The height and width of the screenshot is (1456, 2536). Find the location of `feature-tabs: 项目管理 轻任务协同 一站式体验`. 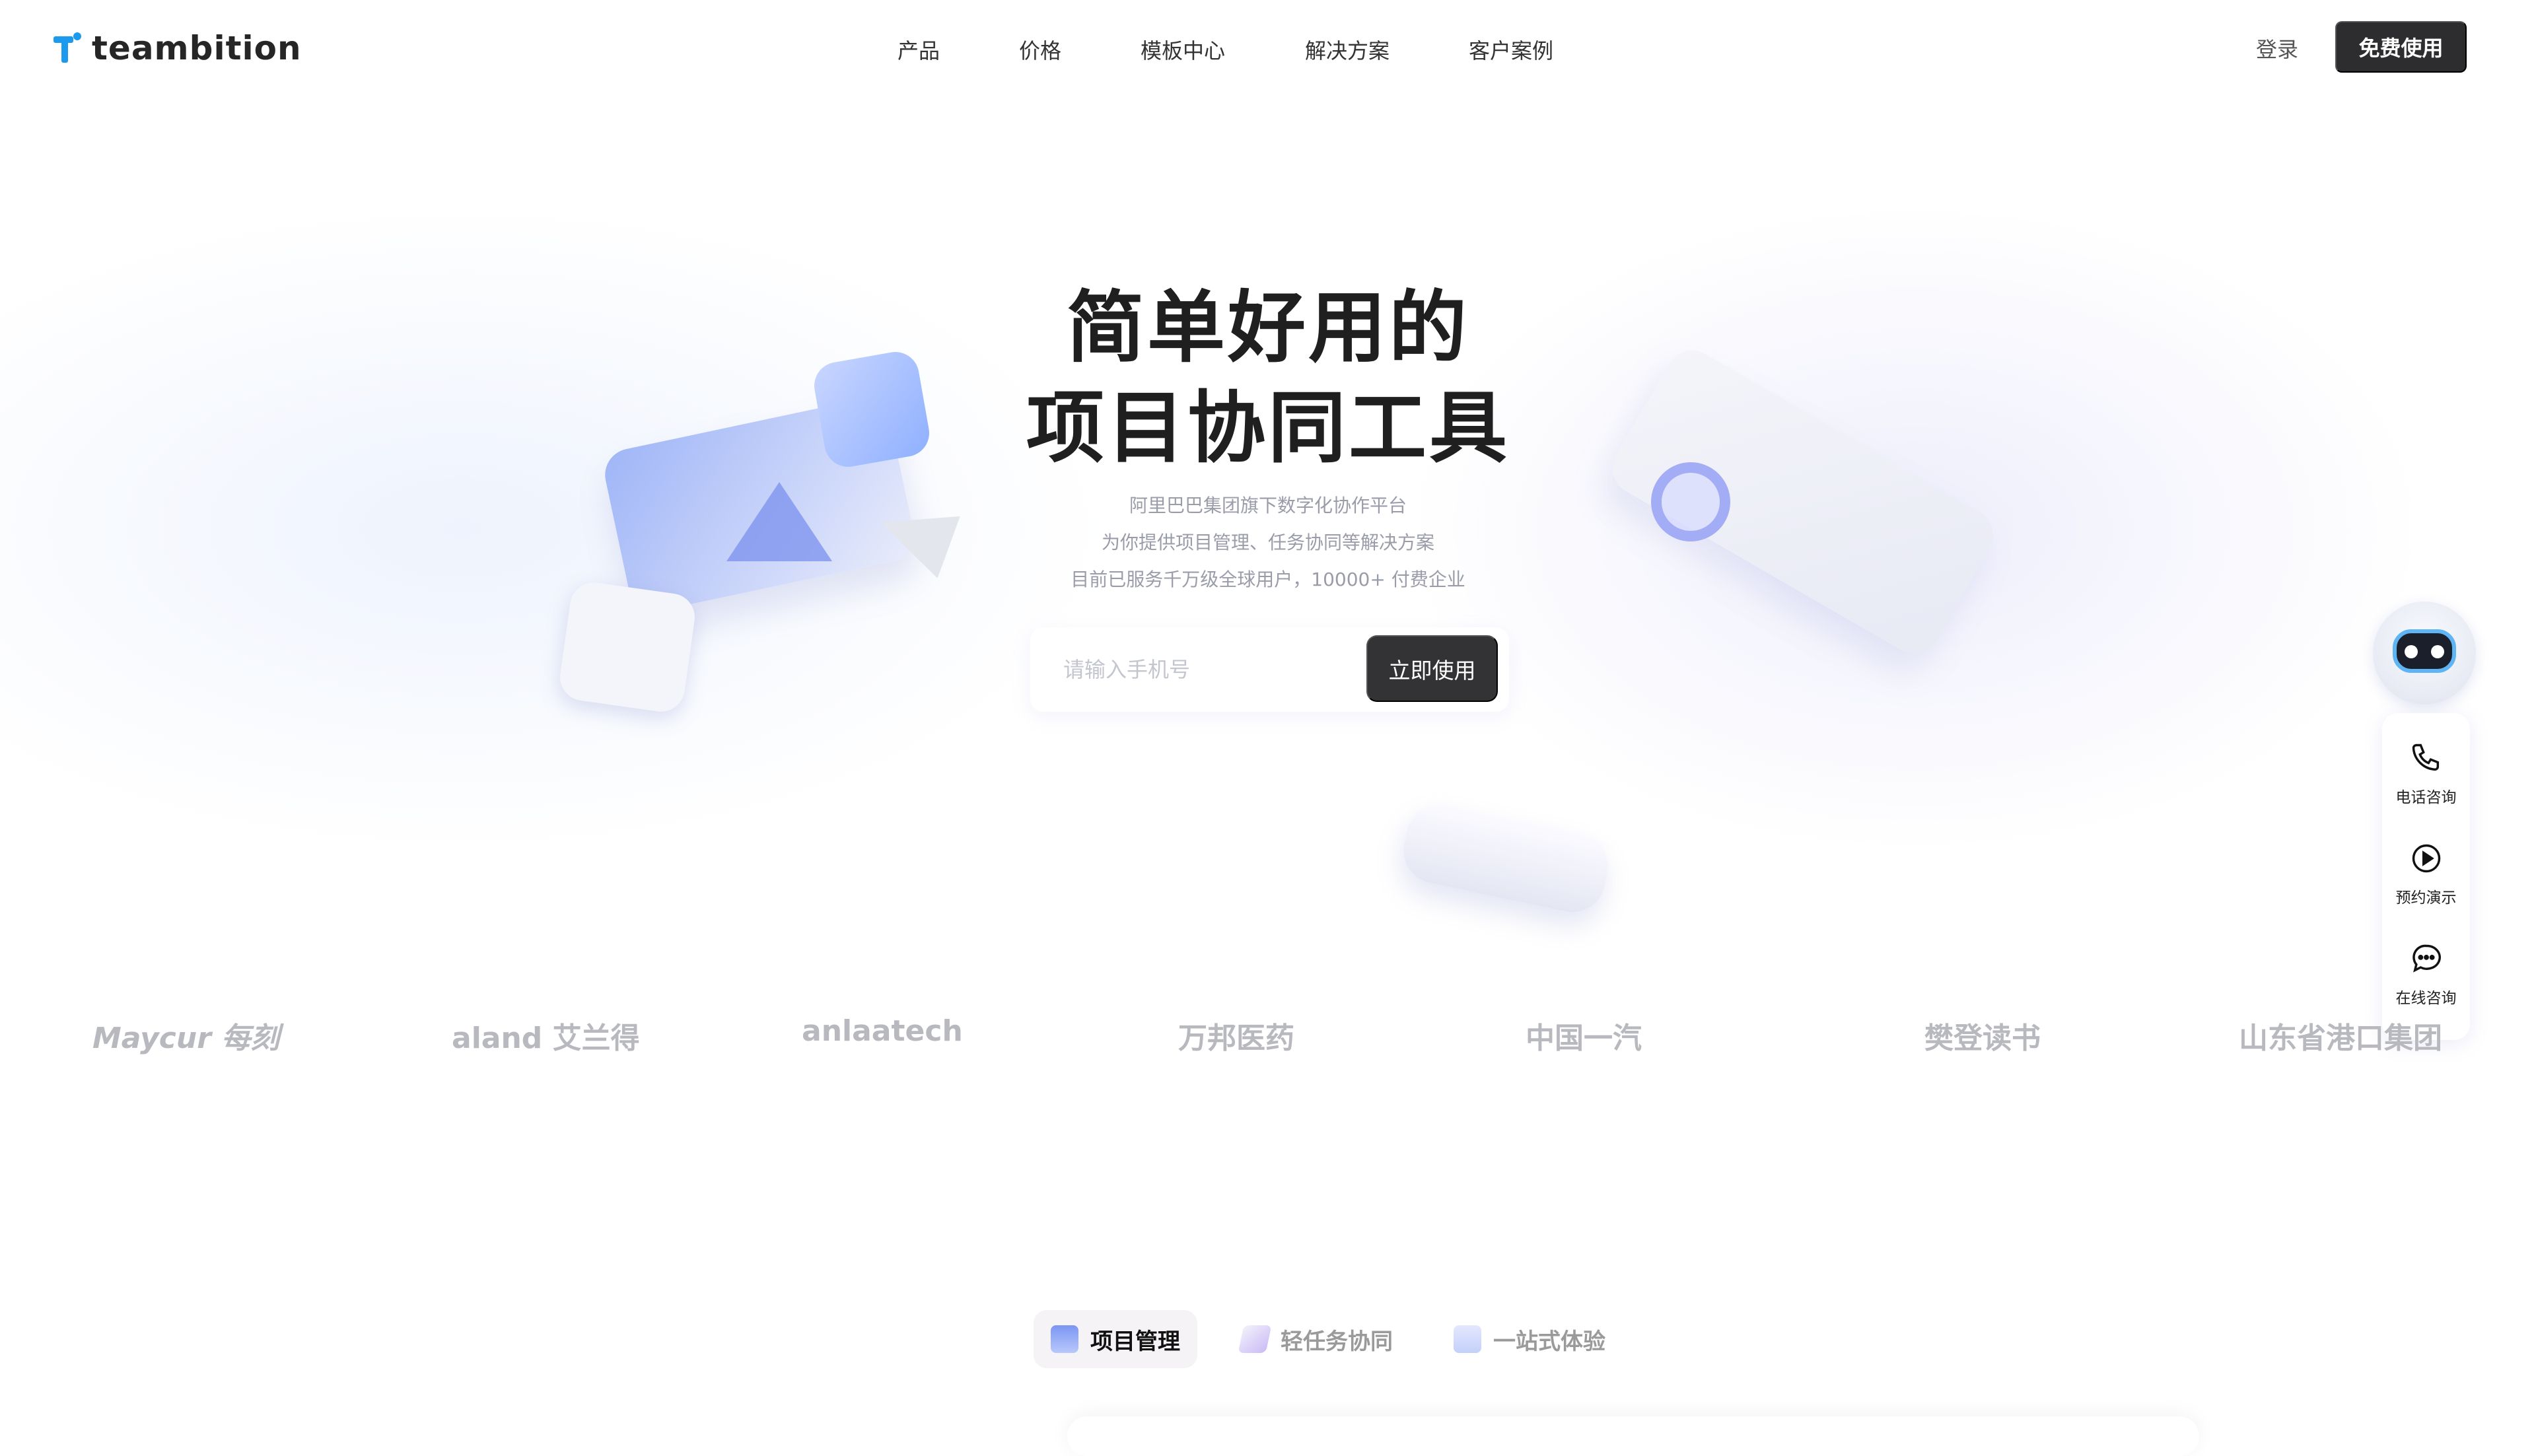

feature-tabs: 项目管理 轻任务协同 一站式体验 is located at coordinates (1328, 1339).